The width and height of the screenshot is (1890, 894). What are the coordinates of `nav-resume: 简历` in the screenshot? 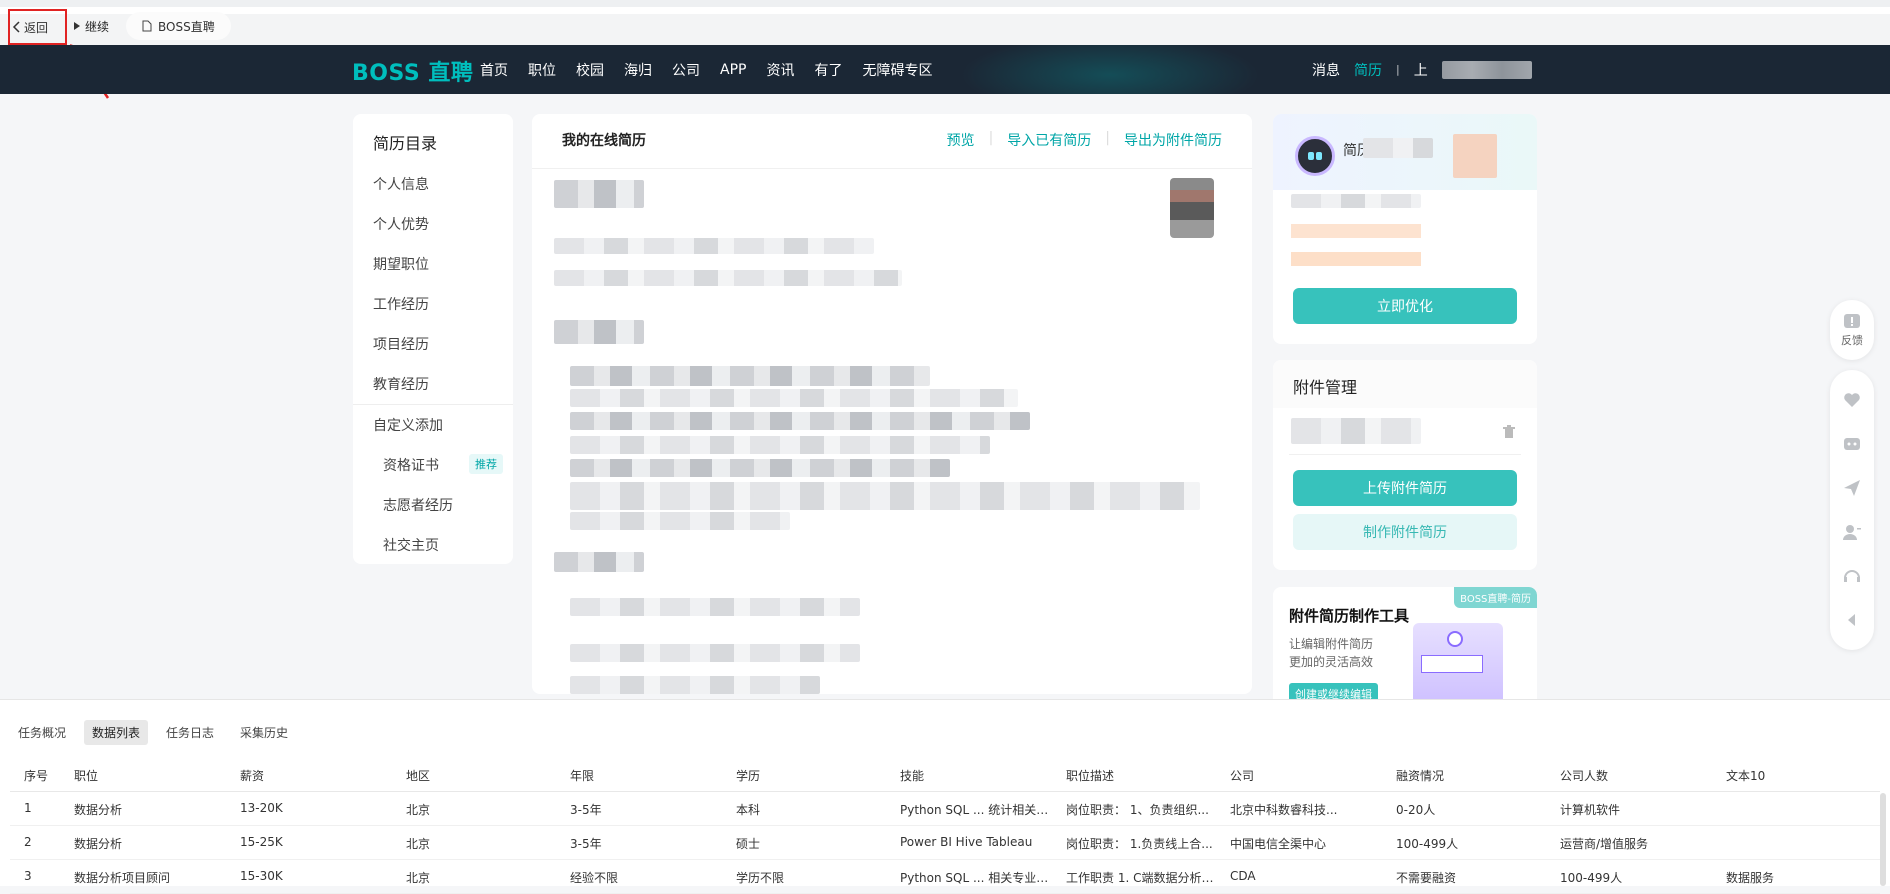 It's located at (1368, 70).